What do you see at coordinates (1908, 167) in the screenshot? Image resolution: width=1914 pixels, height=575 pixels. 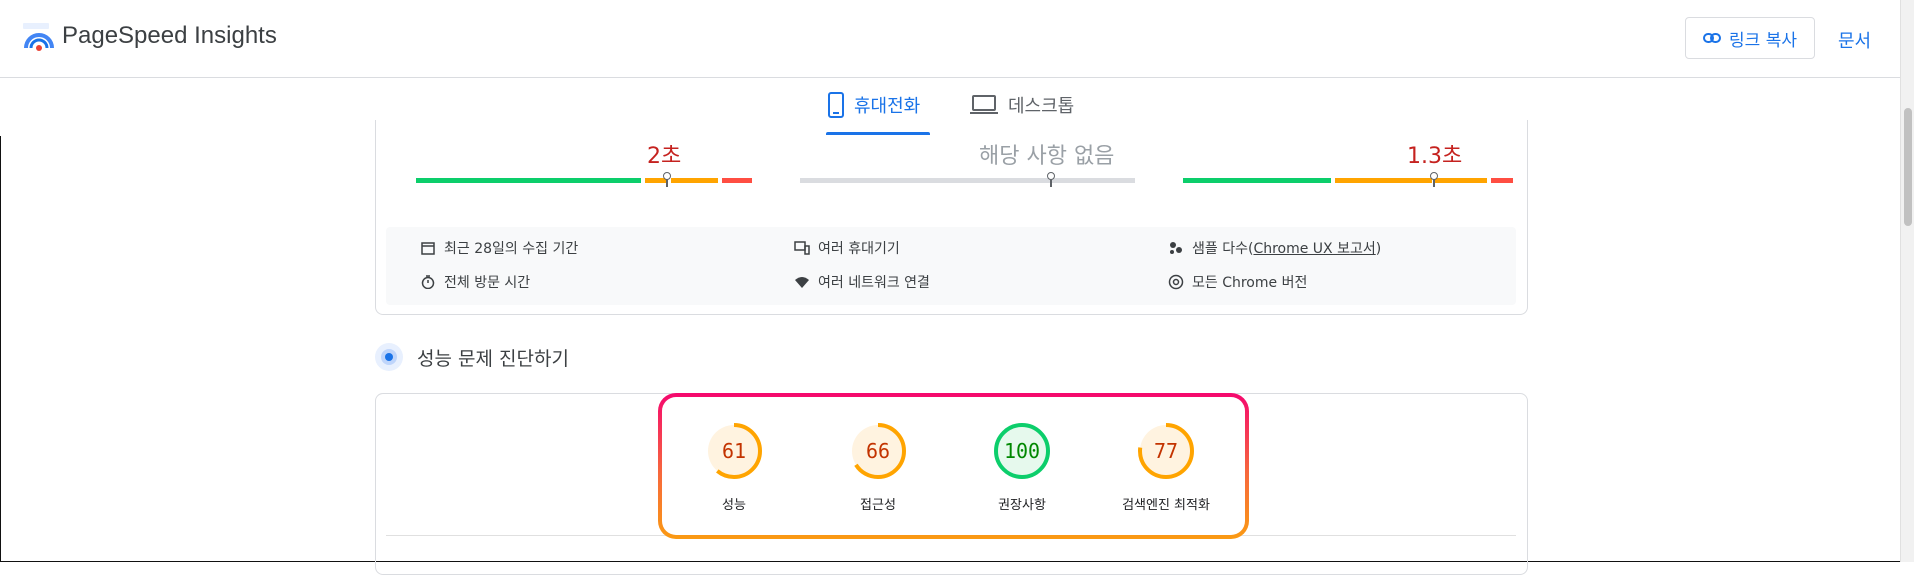 I see `scrollbar-thumb` at bounding box center [1908, 167].